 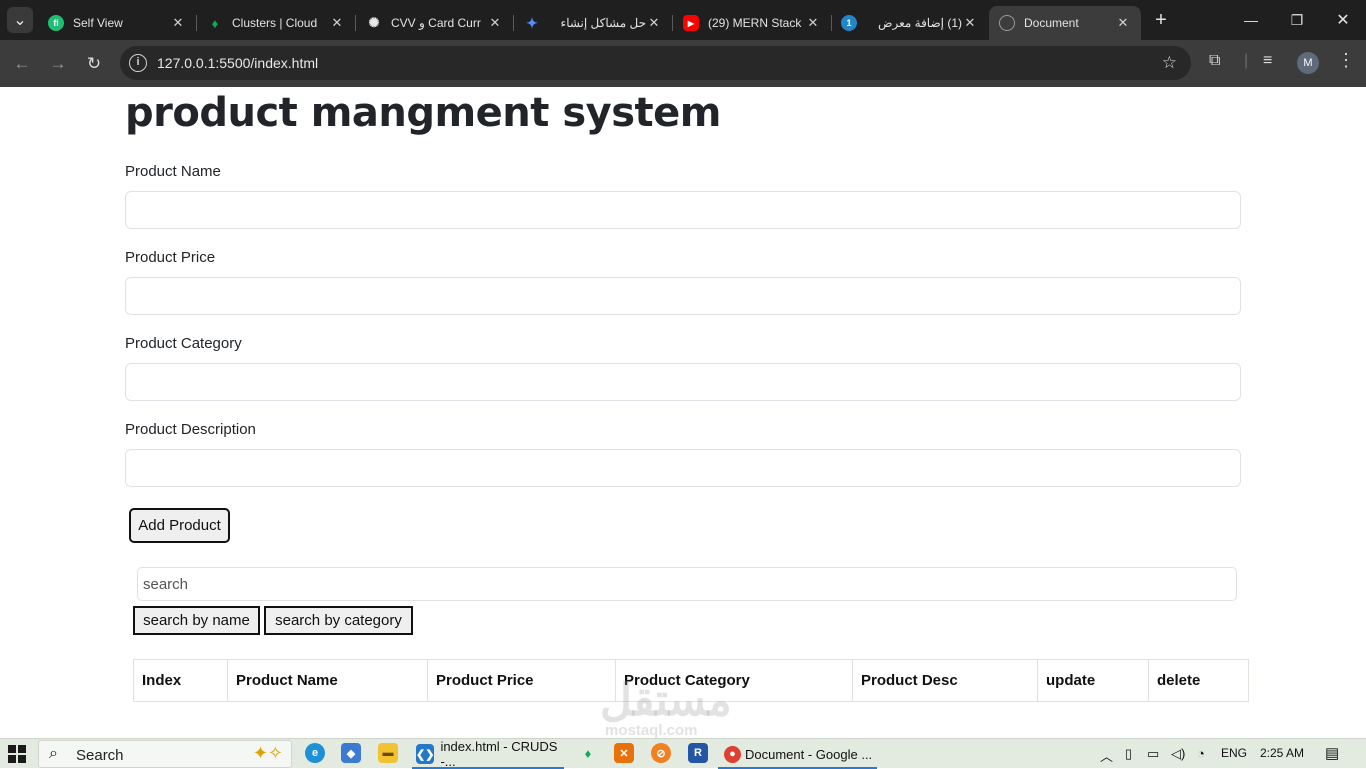 I want to click on product-category-label: Product Category, so click(x=183, y=343).